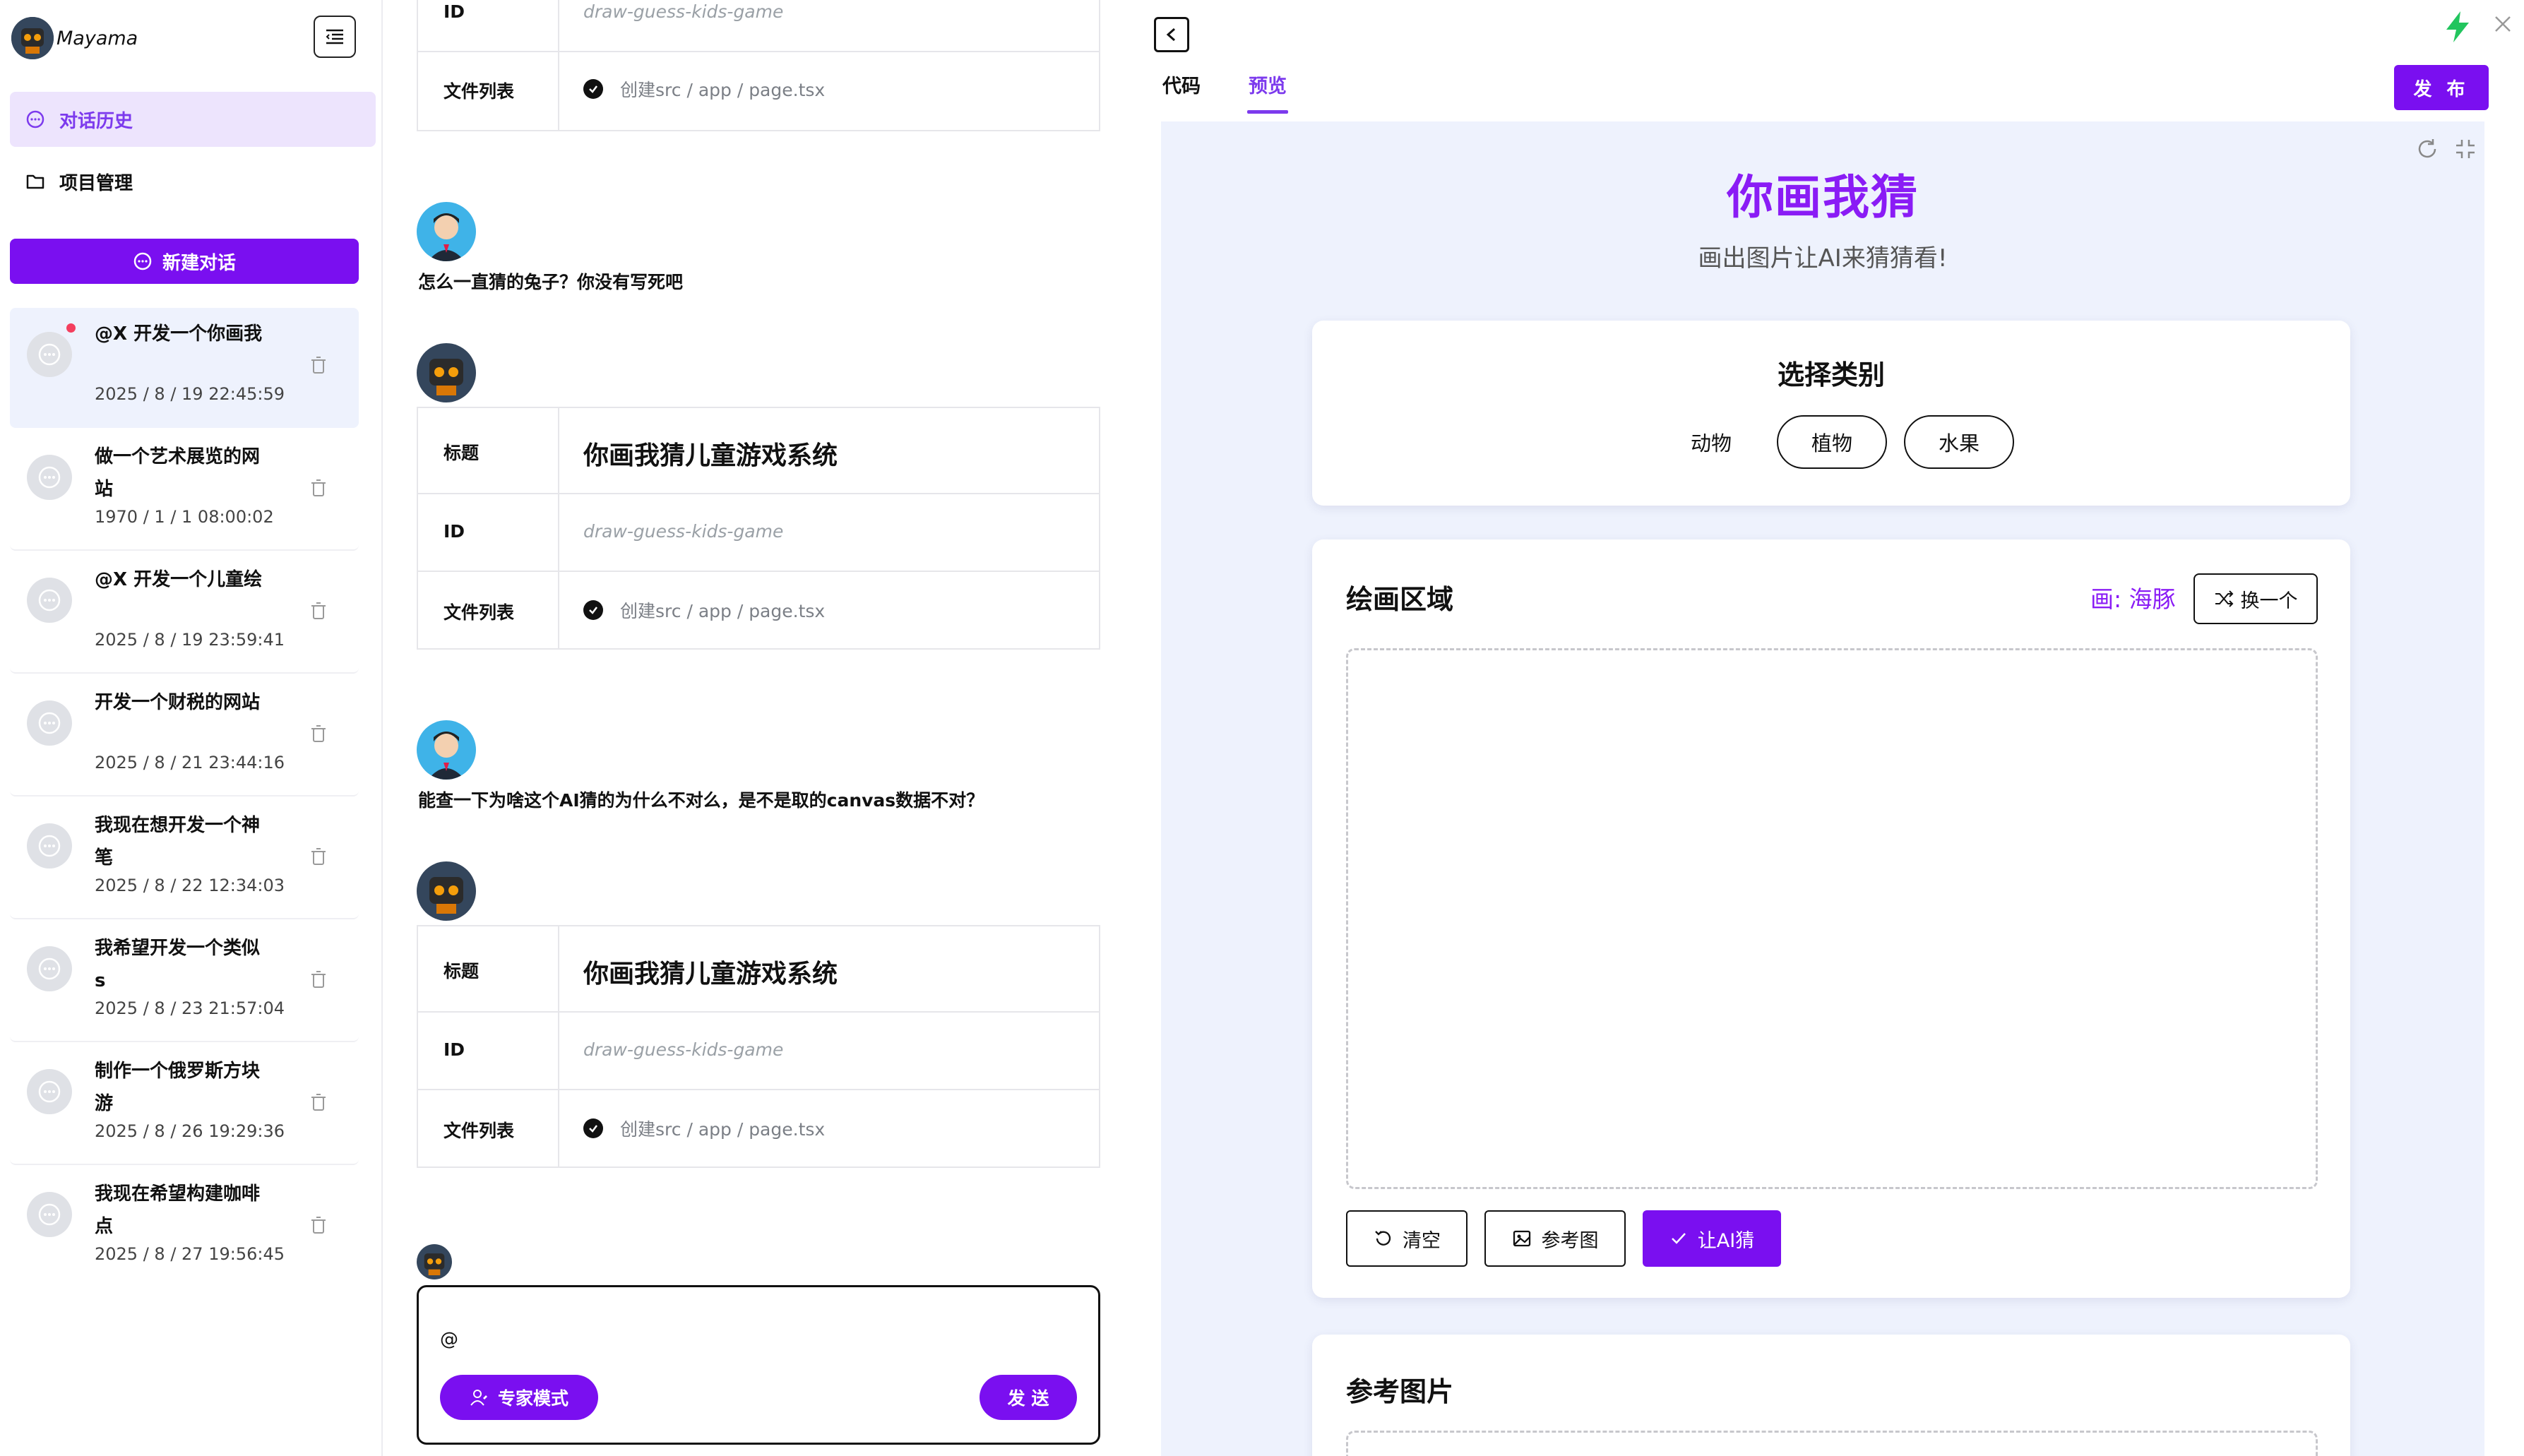 This screenshot has width=2524, height=1456. What do you see at coordinates (32, 38) in the screenshot?
I see `brand-logo-icon` at bounding box center [32, 38].